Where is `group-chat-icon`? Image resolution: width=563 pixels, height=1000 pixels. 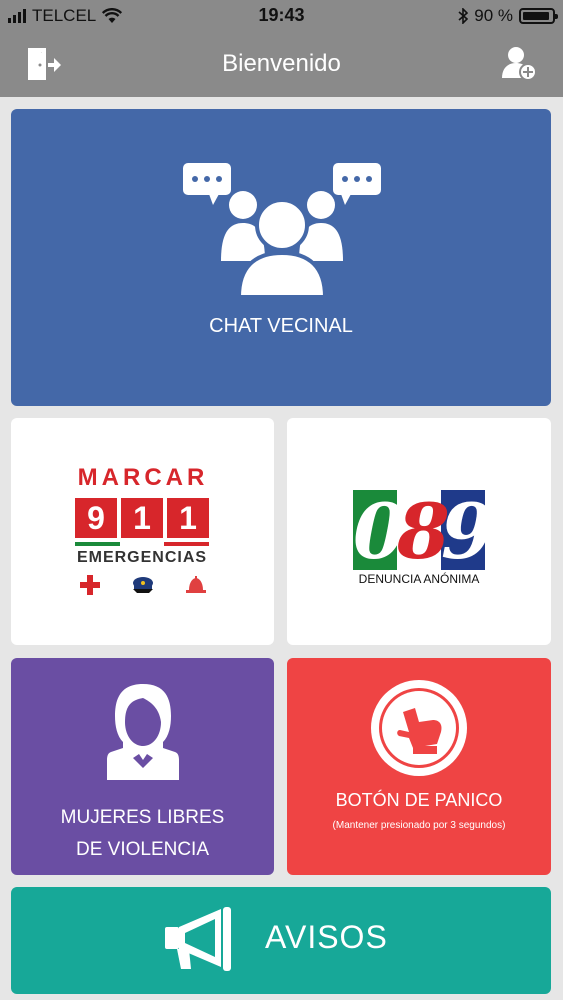
group-chat-icon is located at coordinates (282, 231).